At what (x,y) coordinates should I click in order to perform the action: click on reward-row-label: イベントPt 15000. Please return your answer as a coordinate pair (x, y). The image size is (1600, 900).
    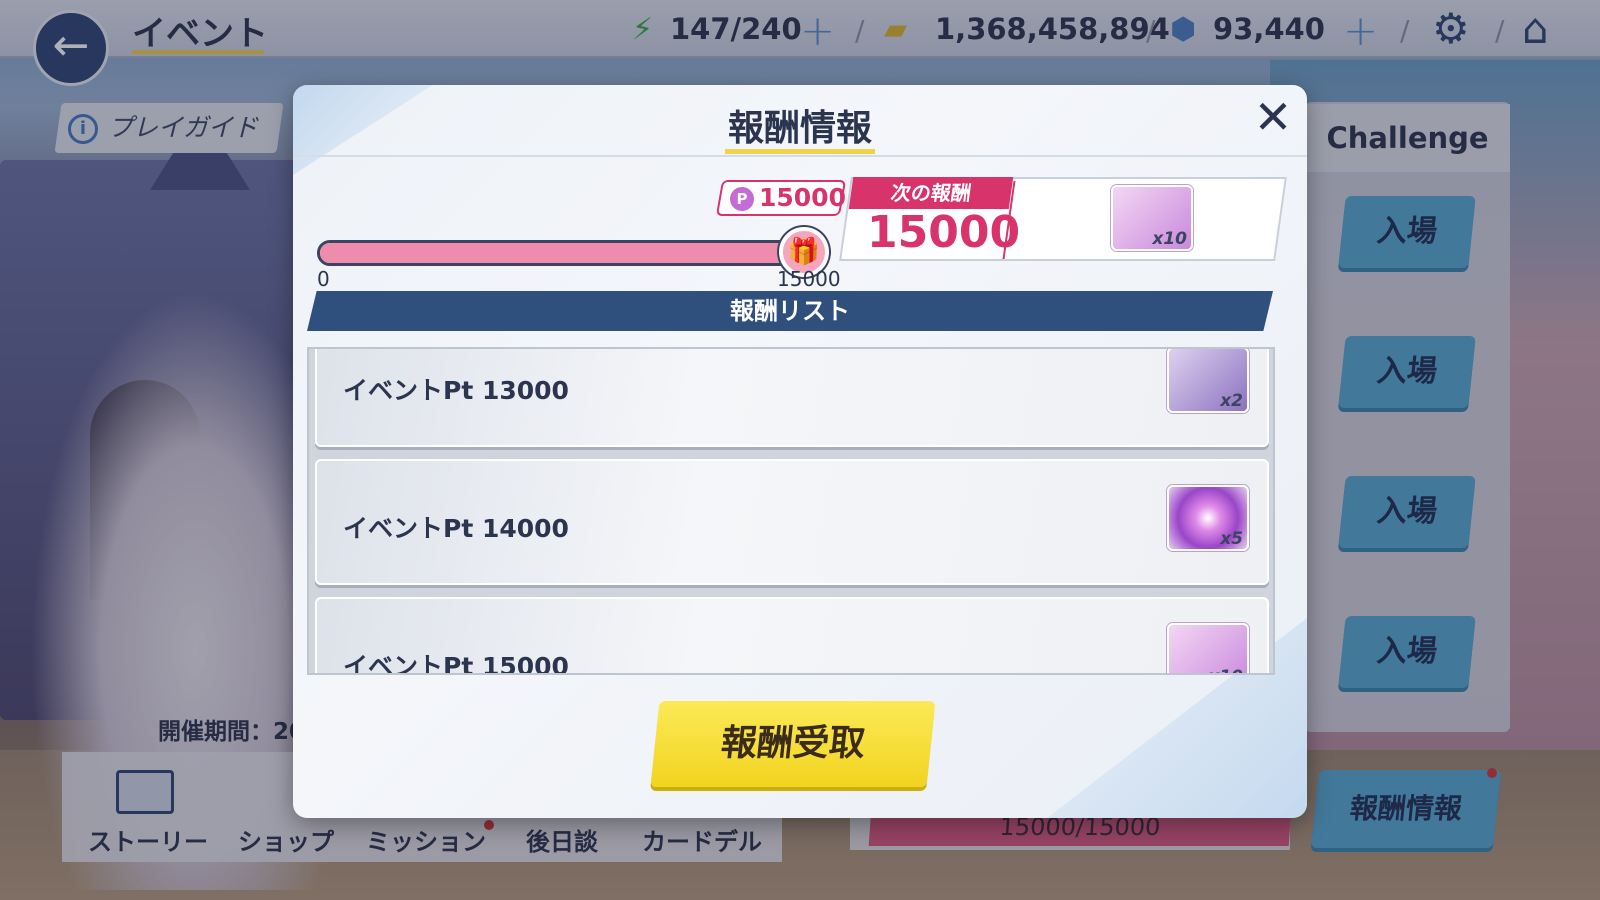
    Looking at the image, I should click on (456, 663).